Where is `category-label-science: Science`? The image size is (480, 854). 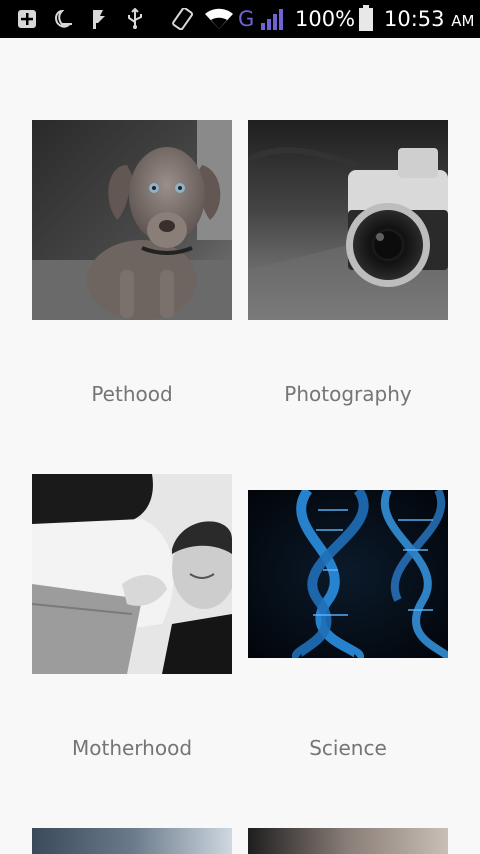
category-label-science: Science is located at coordinates (348, 748).